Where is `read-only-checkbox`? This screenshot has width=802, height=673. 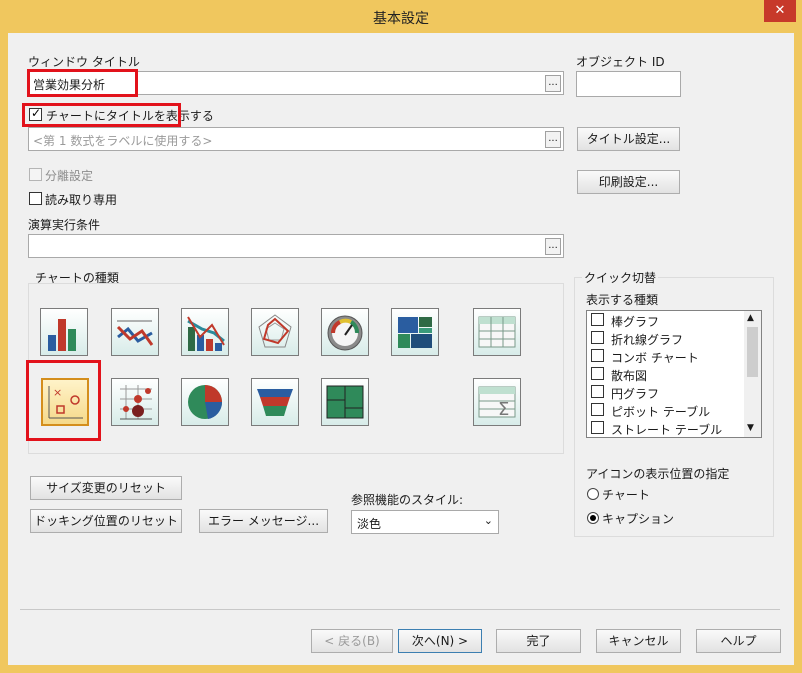
read-only-checkbox is located at coordinates (35, 198).